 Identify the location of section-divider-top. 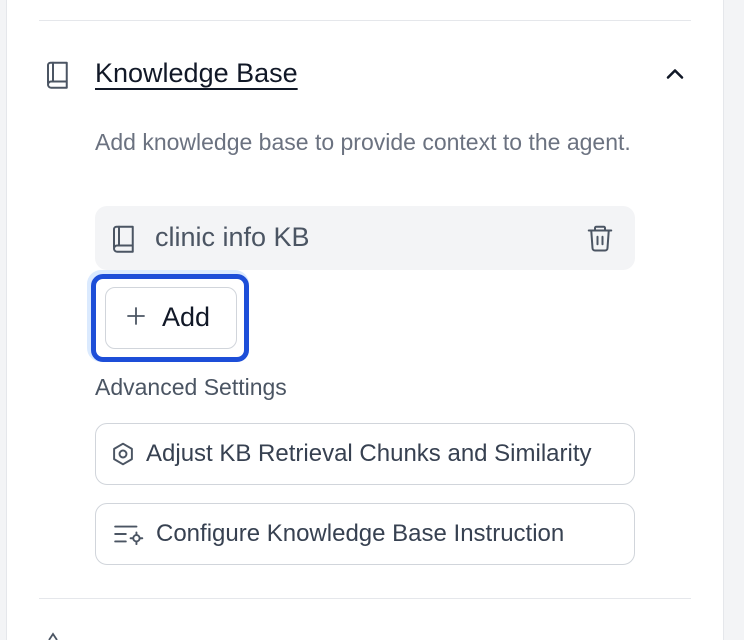
(365, 20).